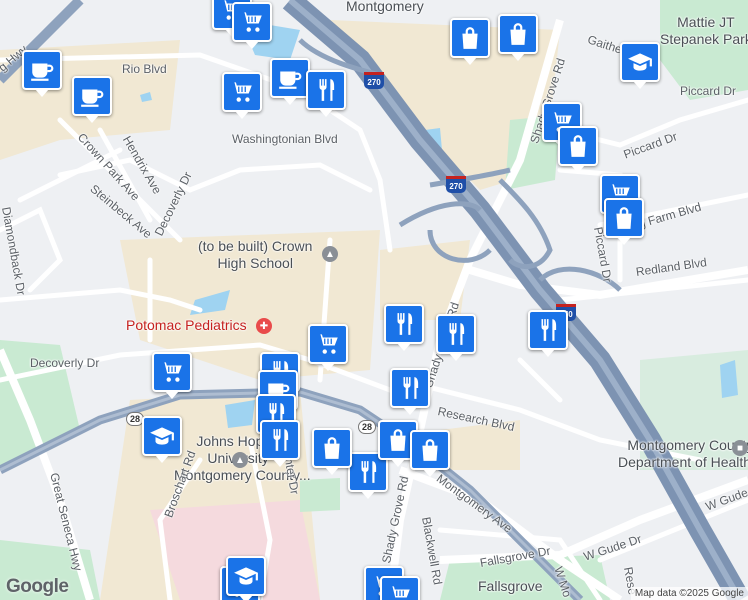 The width and height of the screenshot is (748, 600). I want to click on md28-shield-east: 28, so click(367, 427).